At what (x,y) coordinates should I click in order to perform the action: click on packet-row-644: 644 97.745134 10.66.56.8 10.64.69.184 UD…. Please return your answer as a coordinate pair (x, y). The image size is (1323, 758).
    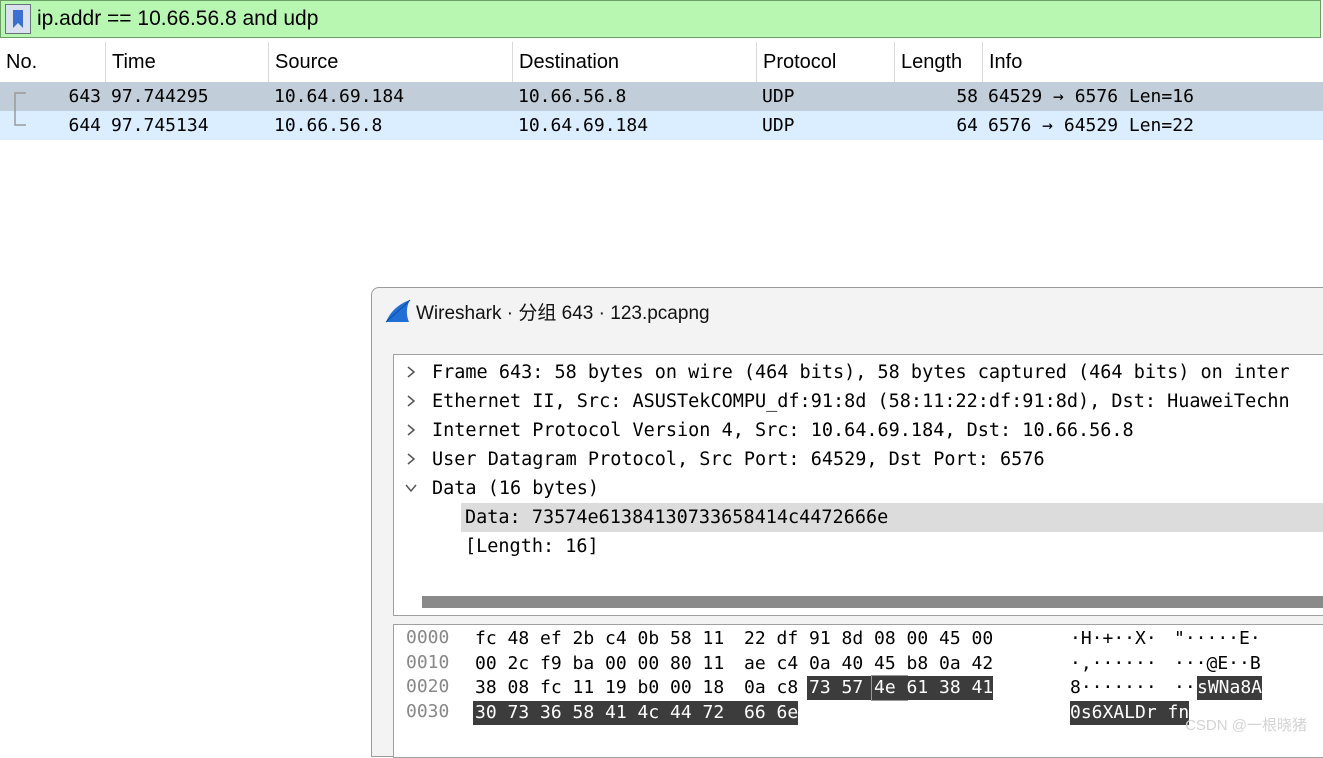
    Looking at the image, I should click on (661, 125).